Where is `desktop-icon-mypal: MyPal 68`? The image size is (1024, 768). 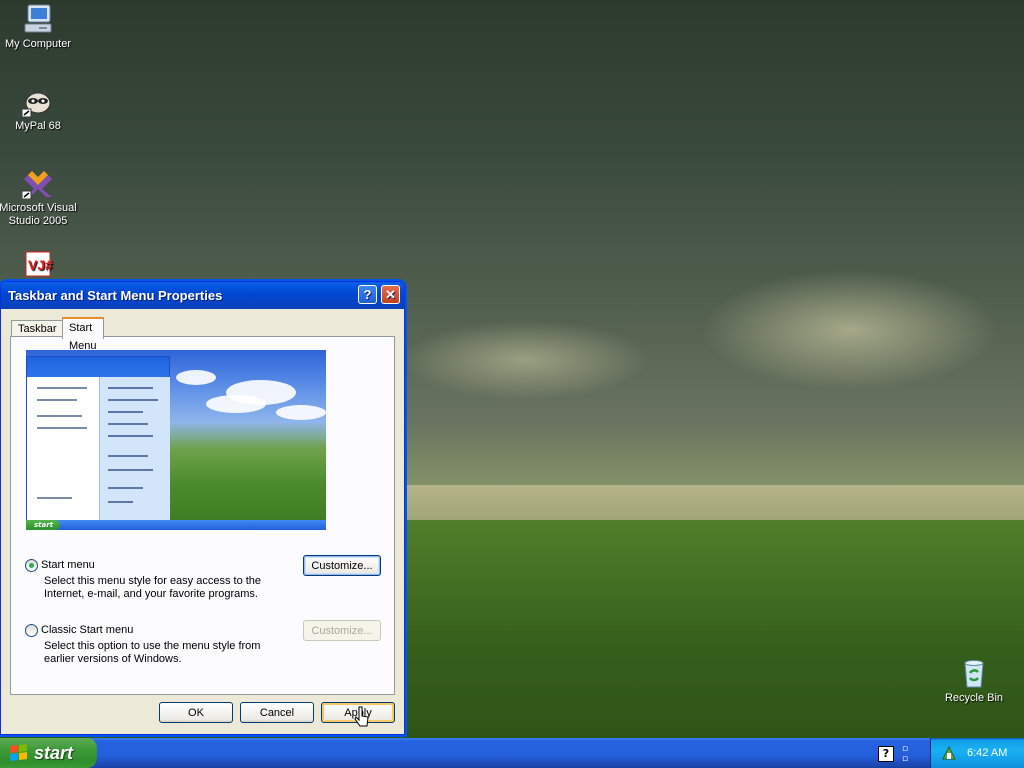
desktop-icon-mypal: MyPal 68 is located at coordinates (39, 108).